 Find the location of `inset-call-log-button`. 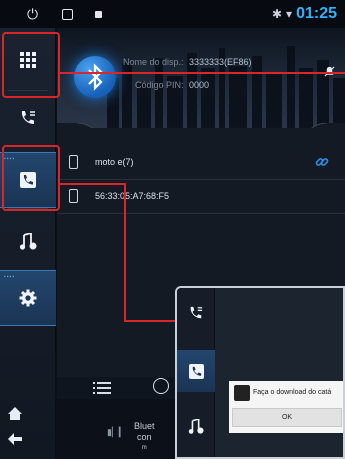

inset-call-log-button is located at coordinates (196, 313).